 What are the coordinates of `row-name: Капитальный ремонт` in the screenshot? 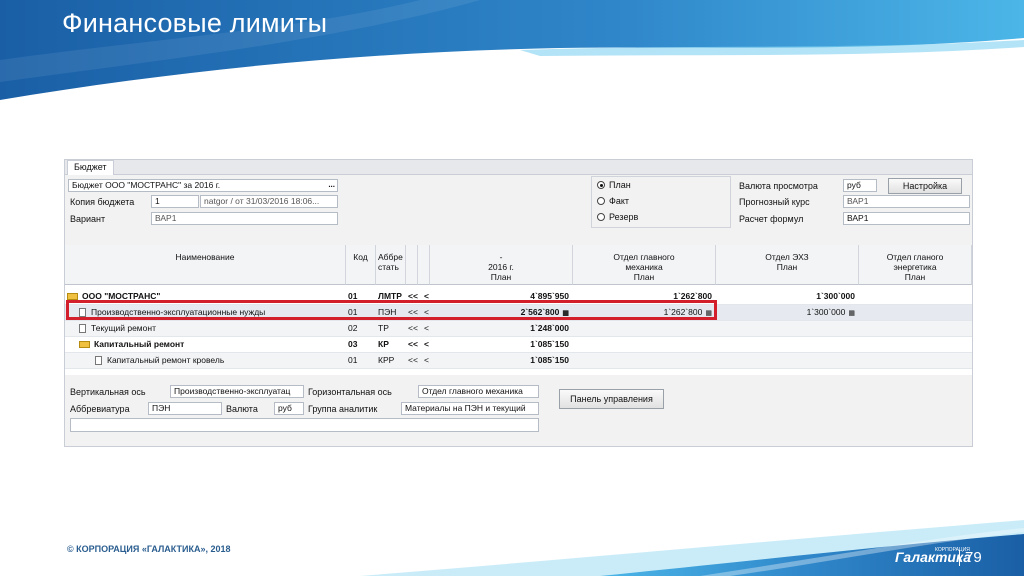 It's located at (212, 344).